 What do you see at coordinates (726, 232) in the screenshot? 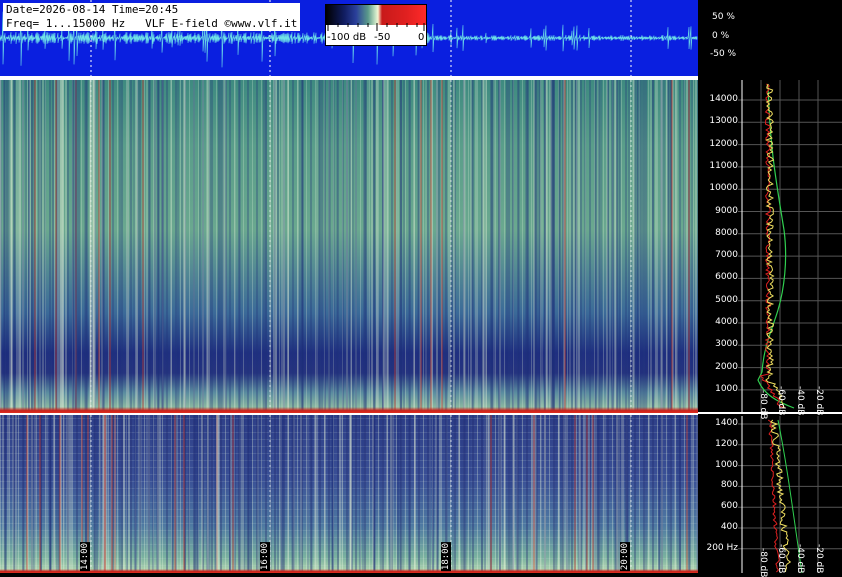
I see `freq-tick-label: 8000` at bounding box center [726, 232].